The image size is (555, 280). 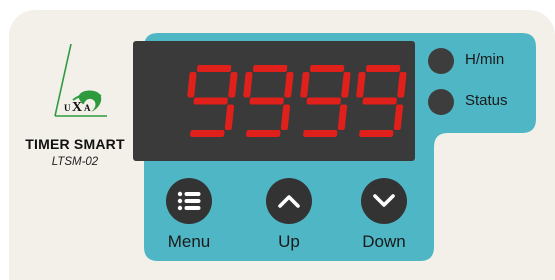 I want to click on display-right-digits, so click(x=353, y=101).